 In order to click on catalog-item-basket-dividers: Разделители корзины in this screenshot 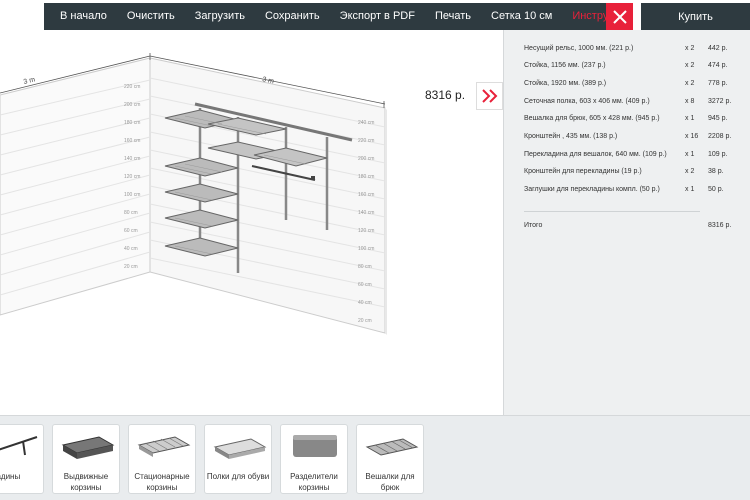, I will do `click(314, 459)`.